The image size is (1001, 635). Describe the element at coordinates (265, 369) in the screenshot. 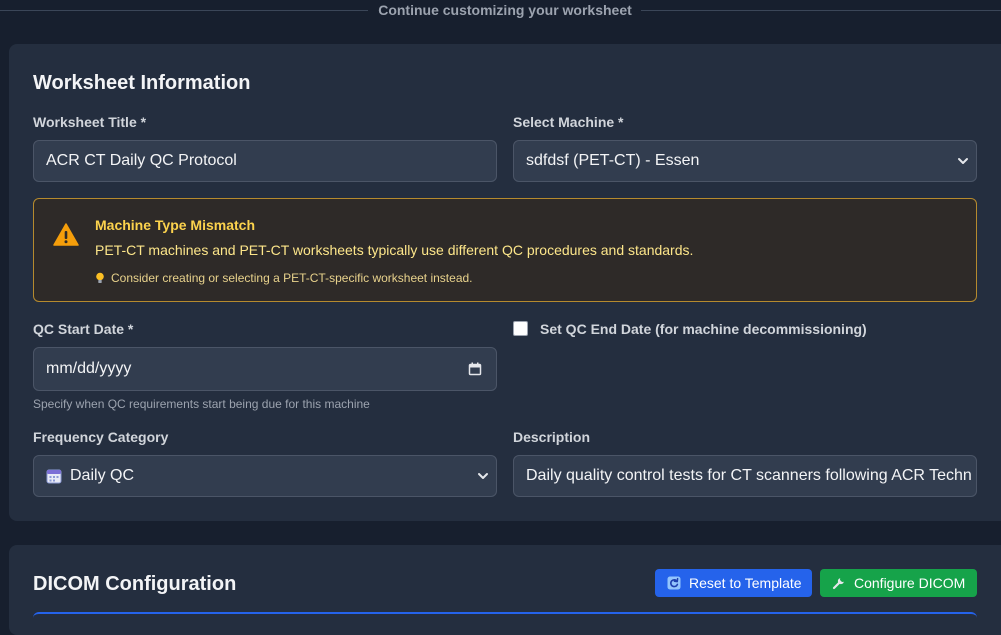

I see `qc-start-date-input: mm/dd/yyyy` at that location.